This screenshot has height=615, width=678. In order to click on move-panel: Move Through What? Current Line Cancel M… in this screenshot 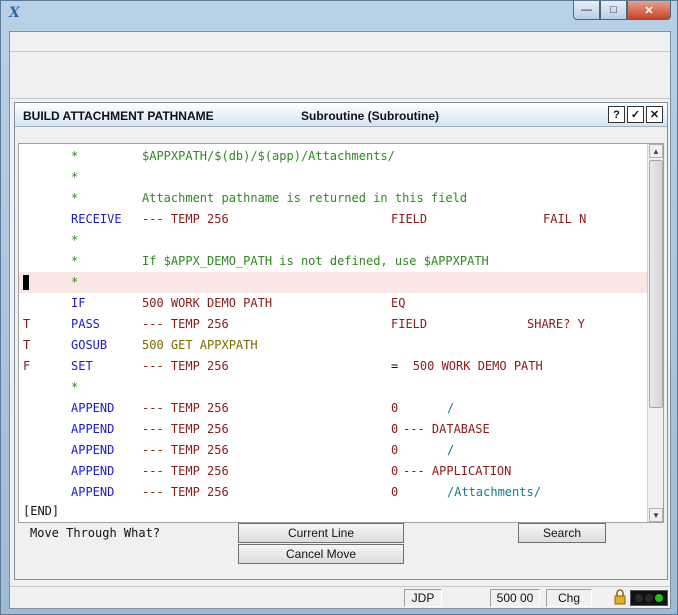, I will do `click(341, 551)`.